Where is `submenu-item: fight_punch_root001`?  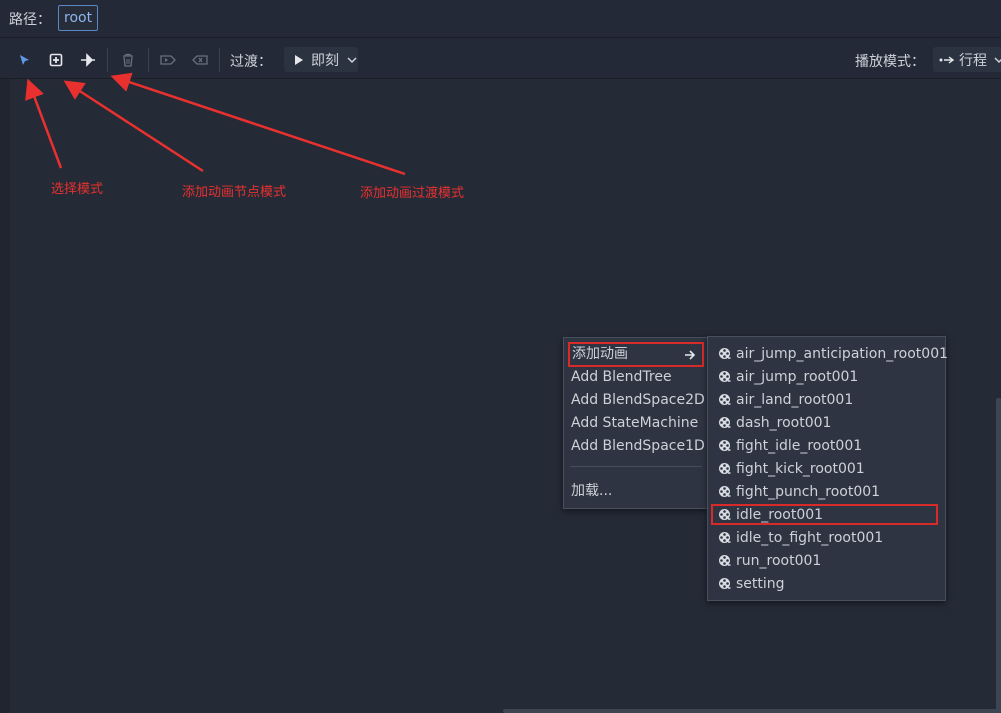 submenu-item: fight_punch_root001 is located at coordinates (799, 491).